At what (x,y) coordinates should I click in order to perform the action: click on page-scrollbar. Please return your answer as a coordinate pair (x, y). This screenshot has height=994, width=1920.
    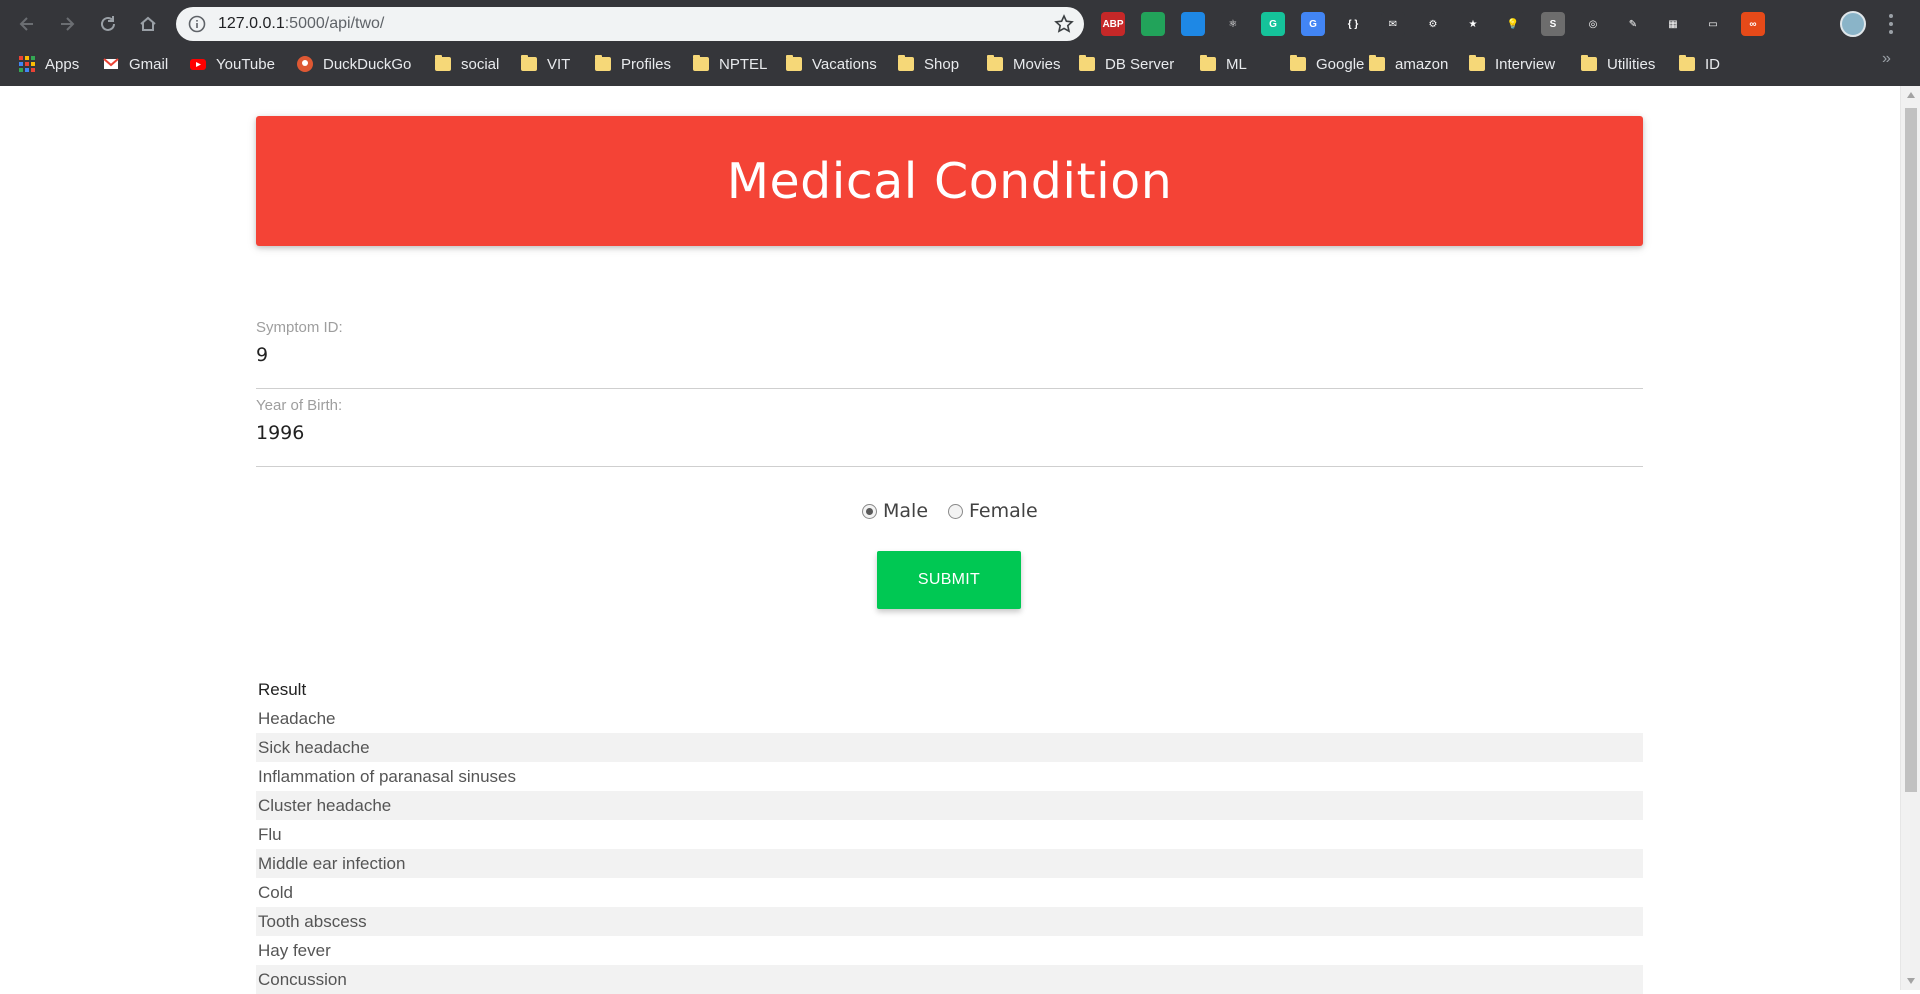
    Looking at the image, I should click on (1910, 538).